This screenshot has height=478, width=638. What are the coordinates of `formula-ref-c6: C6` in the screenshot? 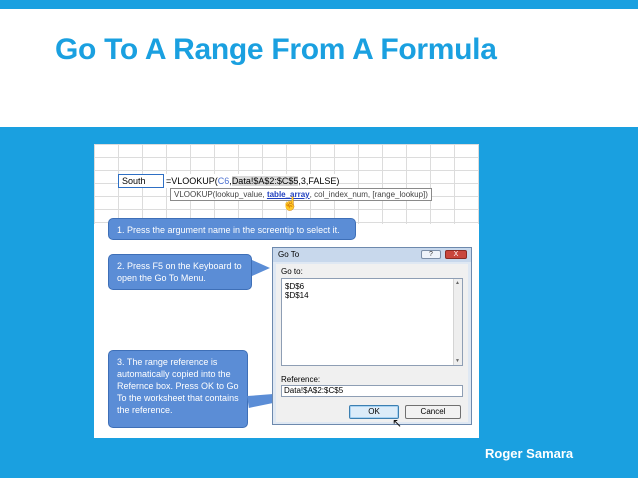 It's located at (223, 181).